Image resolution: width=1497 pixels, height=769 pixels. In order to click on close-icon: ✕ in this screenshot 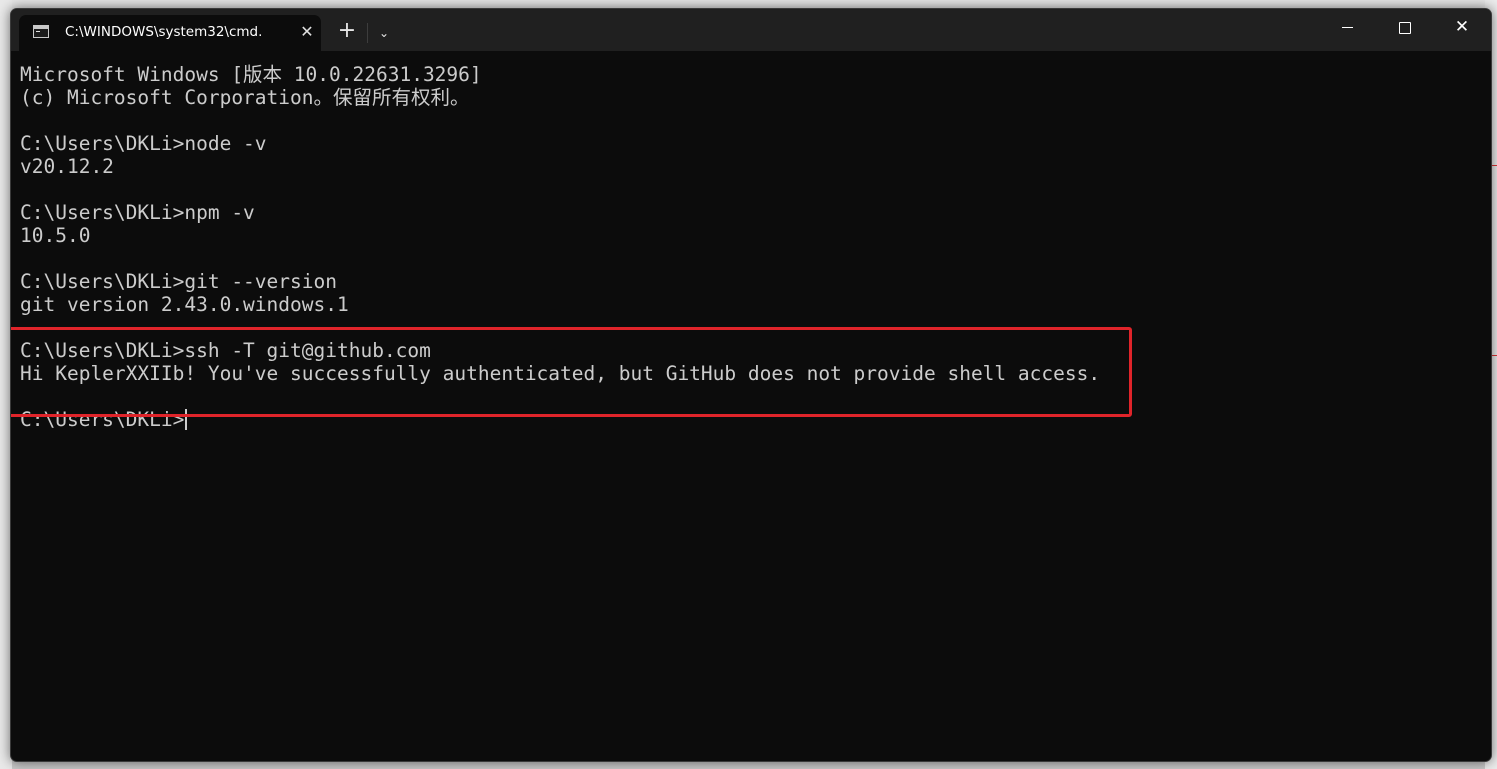, I will do `click(1462, 27)`.